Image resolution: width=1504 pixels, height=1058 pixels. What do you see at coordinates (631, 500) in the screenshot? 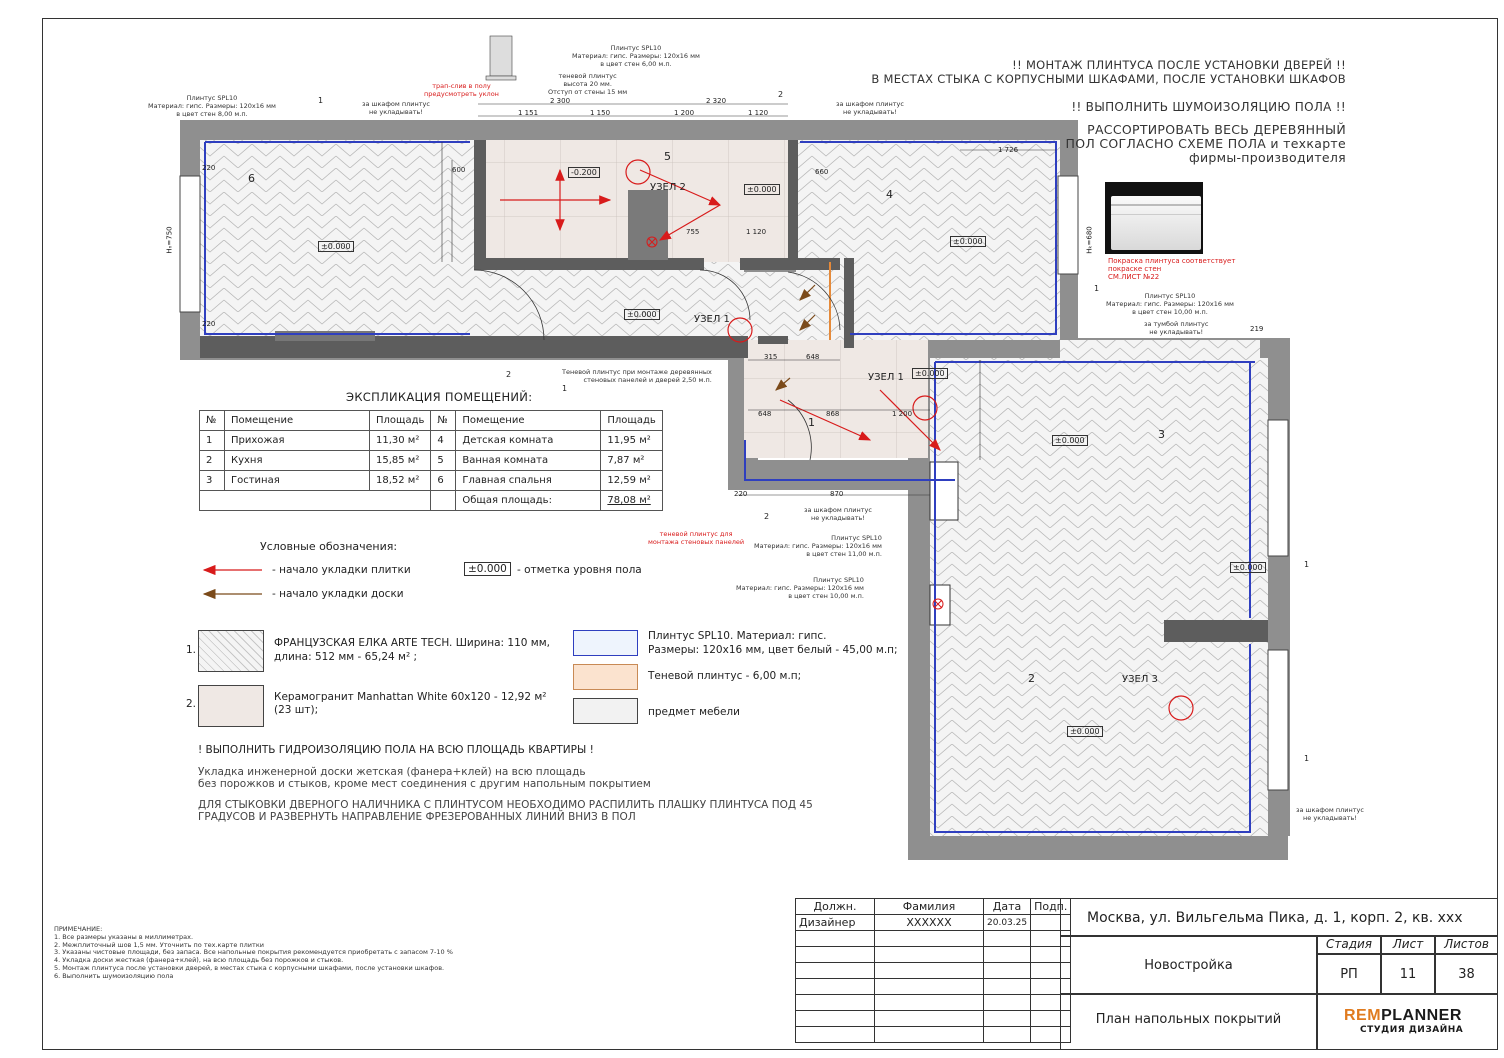
I see `total-value: 78,08 м²` at bounding box center [631, 500].